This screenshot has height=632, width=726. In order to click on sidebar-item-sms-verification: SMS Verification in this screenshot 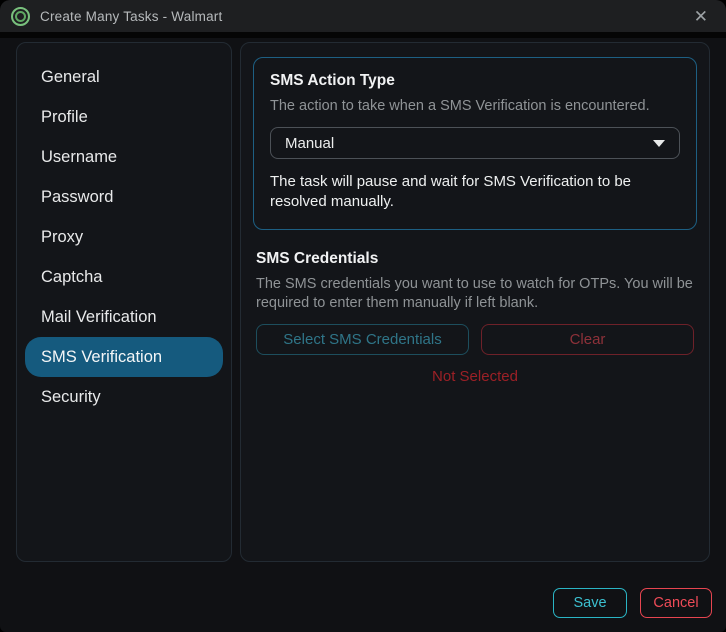, I will do `click(124, 357)`.